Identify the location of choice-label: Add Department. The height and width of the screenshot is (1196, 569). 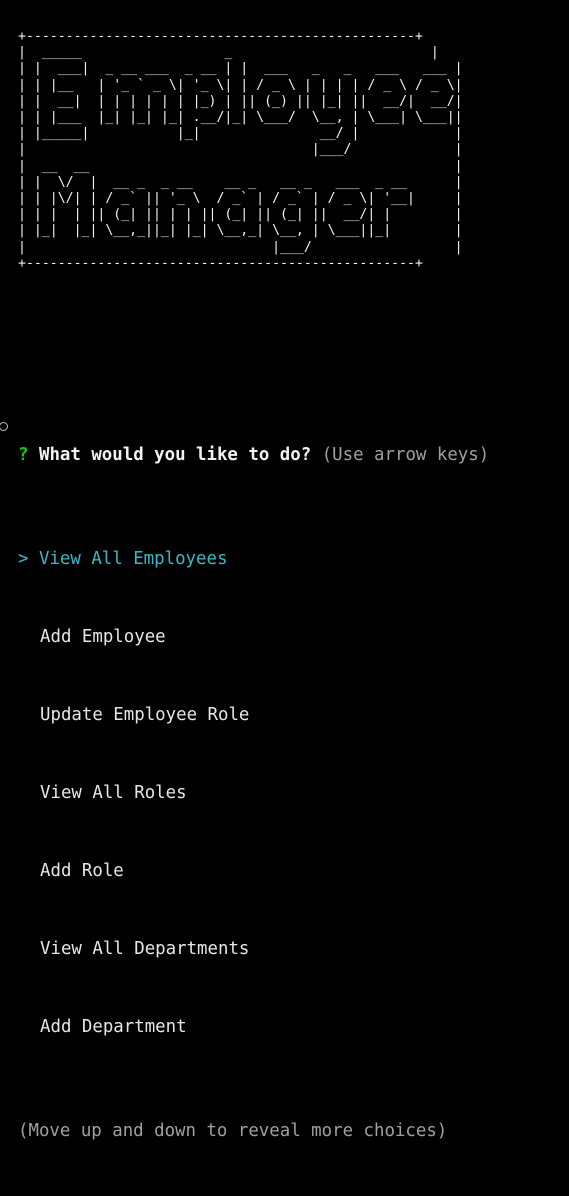
(113, 1027).